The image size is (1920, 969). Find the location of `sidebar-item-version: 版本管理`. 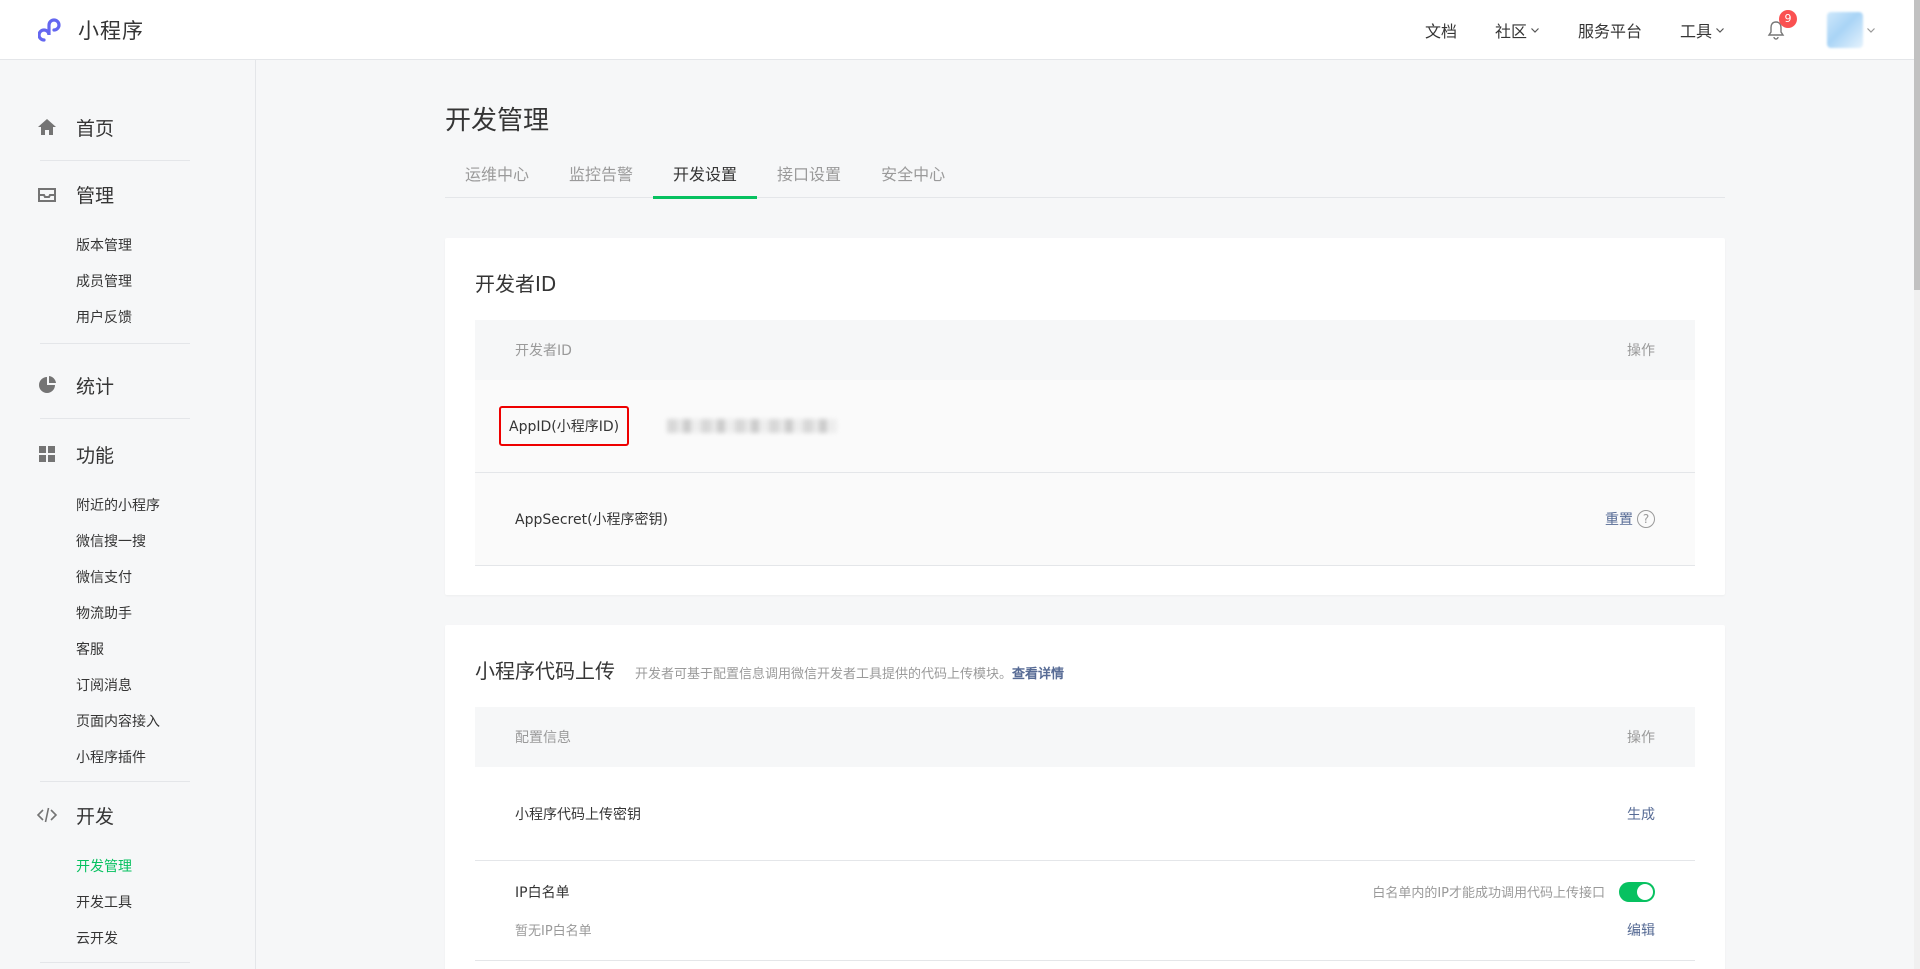

sidebar-item-version: 版本管理 is located at coordinates (165, 245).